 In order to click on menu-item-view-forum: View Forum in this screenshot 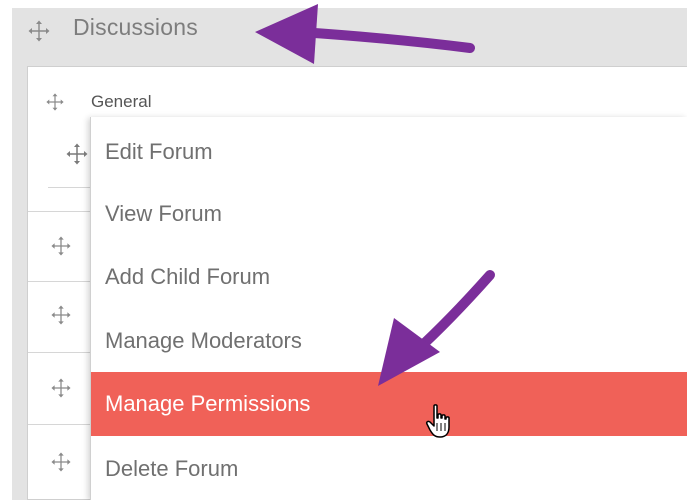, I will do `click(389, 213)`.